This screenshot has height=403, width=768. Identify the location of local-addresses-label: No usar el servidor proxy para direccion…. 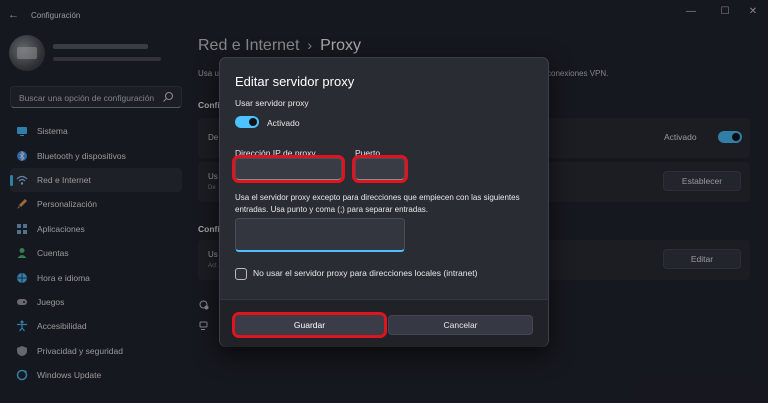
(365, 273).